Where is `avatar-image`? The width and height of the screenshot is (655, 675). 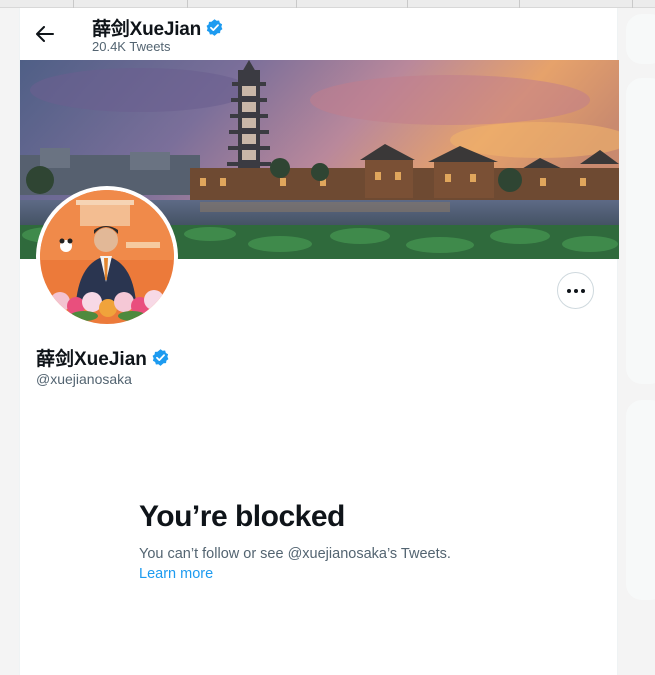
avatar-image is located at coordinates (107, 257).